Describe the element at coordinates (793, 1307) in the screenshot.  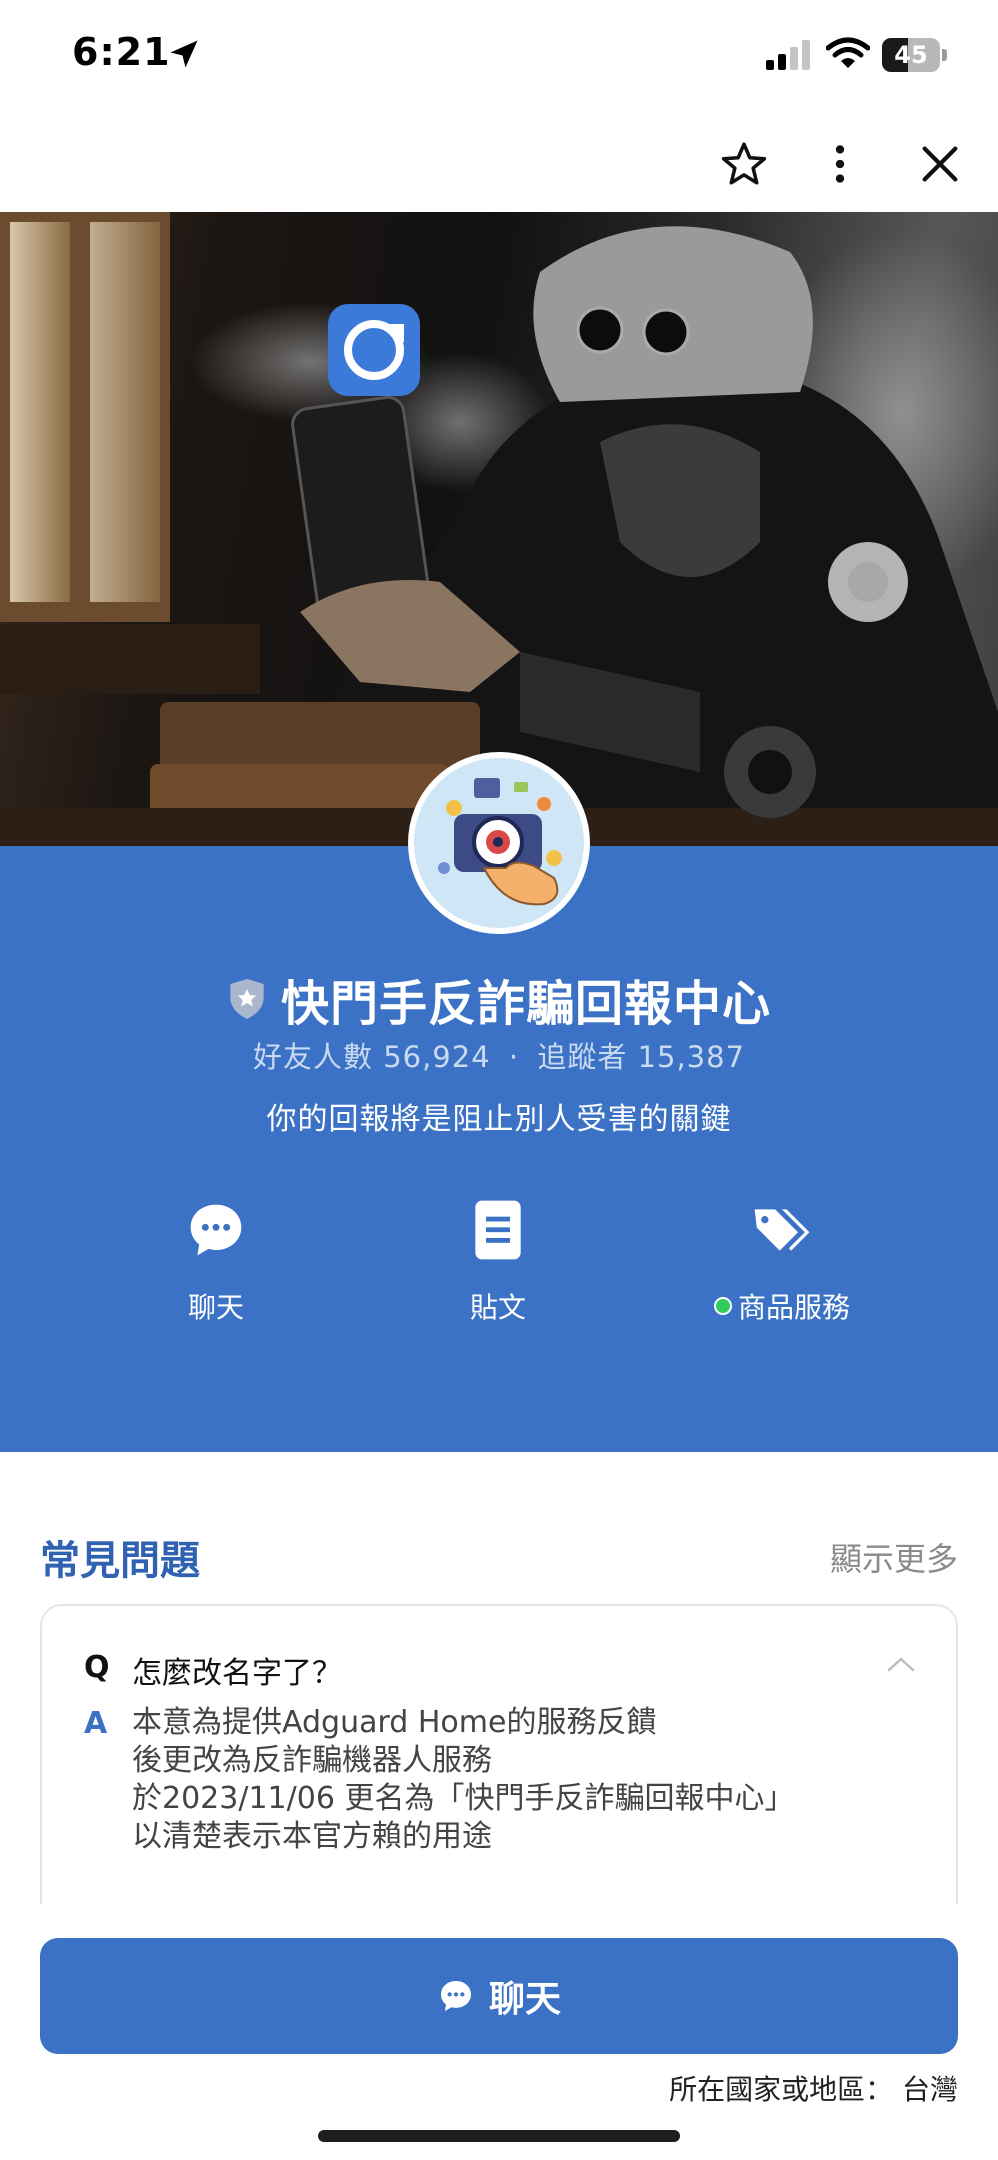
I see `services-label-text: 商品服務` at that location.